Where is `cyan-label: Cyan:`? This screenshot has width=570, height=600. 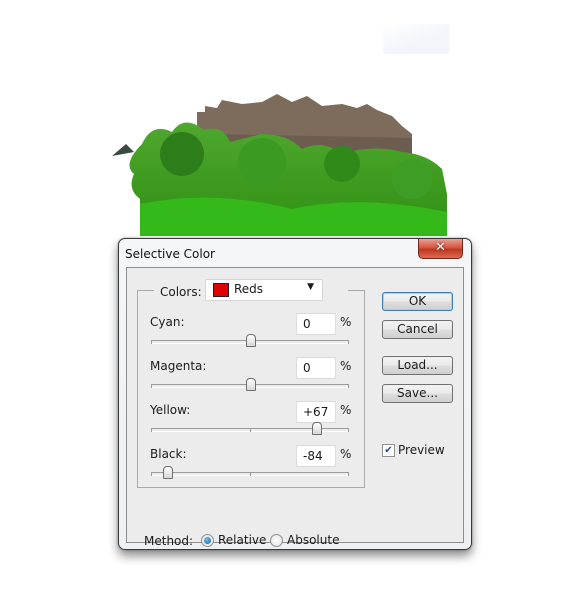
cyan-label: Cyan: is located at coordinates (167, 322).